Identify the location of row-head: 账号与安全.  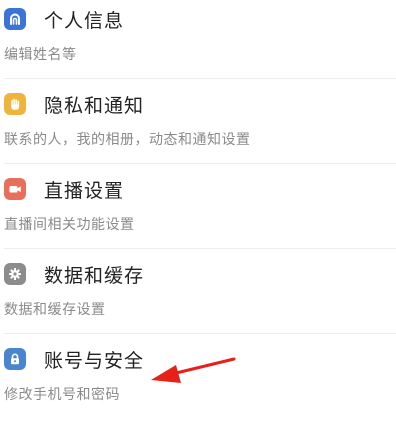
(74, 359).